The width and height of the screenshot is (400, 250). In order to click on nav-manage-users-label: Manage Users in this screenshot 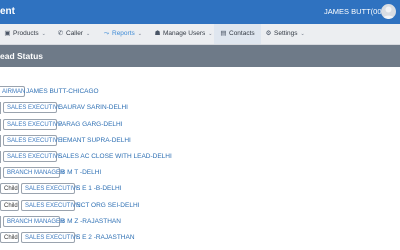, I will do `click(184, 33)`.